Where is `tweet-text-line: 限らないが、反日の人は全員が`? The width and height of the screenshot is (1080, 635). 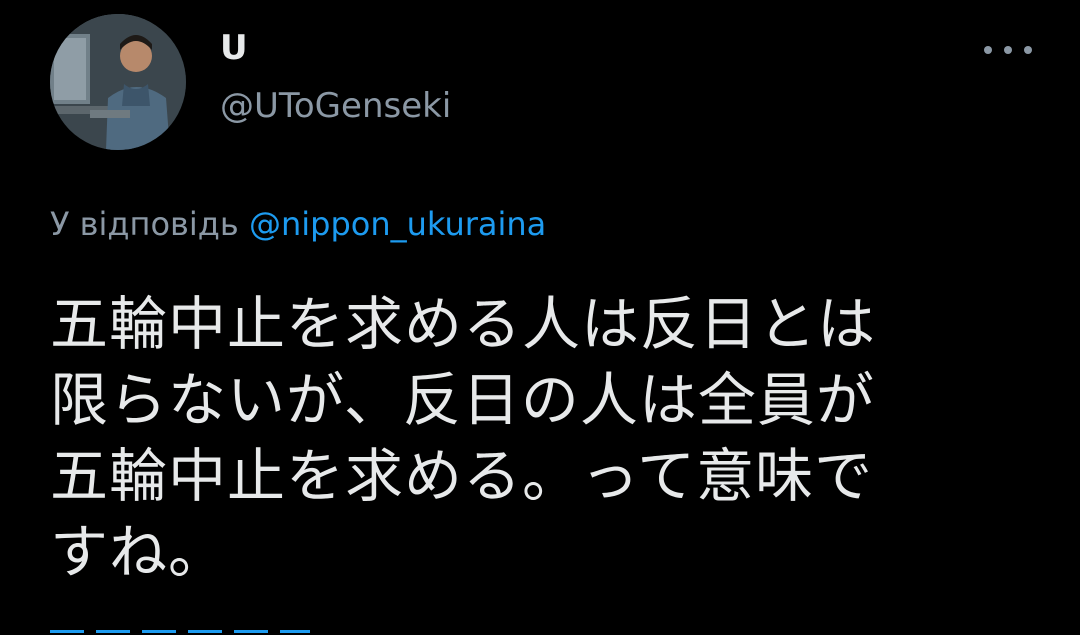 tweet-text-line: 限らないが、反日の人は全員が is located at coordinates (462, 400).